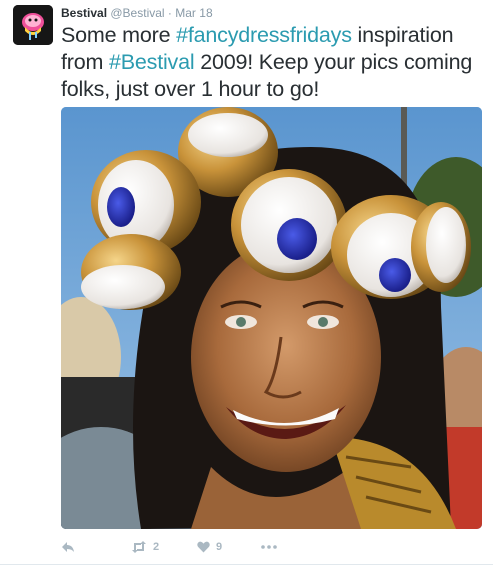 The image size is (493, 565). I want to click on tweet-text-part: Some more, so click(119, 35).